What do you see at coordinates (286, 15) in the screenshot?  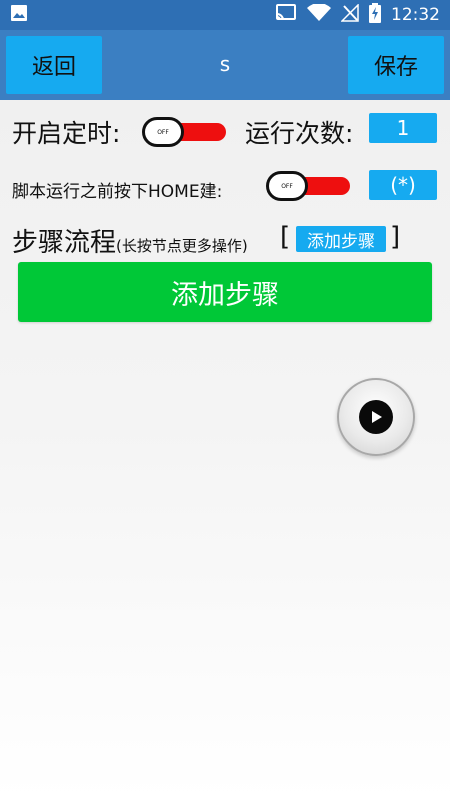 I see `cast-icon` at bounding box center [286, 15].